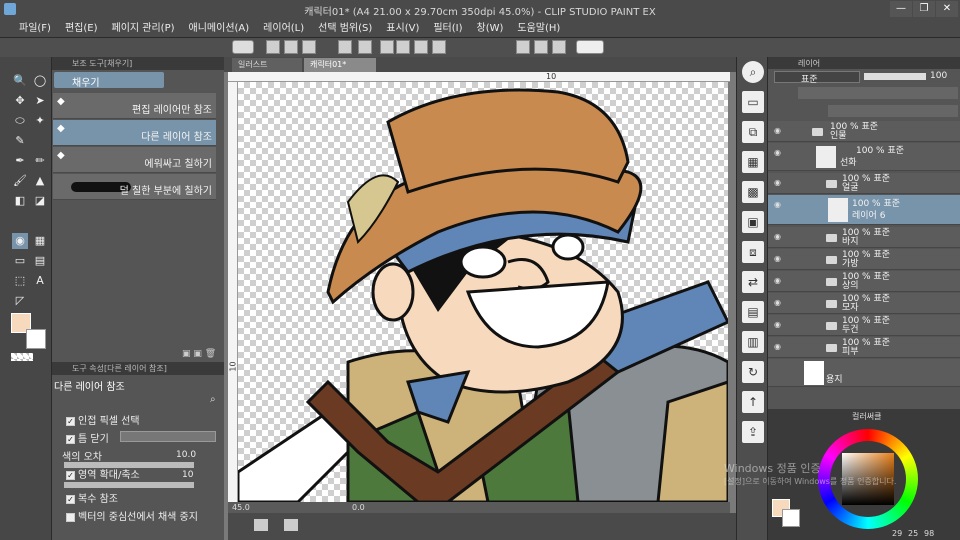  Describe the element at coordinates (864, 303) in the screenshot. I see `layer-row: ◉ 100 % 표준 모자` at that location.